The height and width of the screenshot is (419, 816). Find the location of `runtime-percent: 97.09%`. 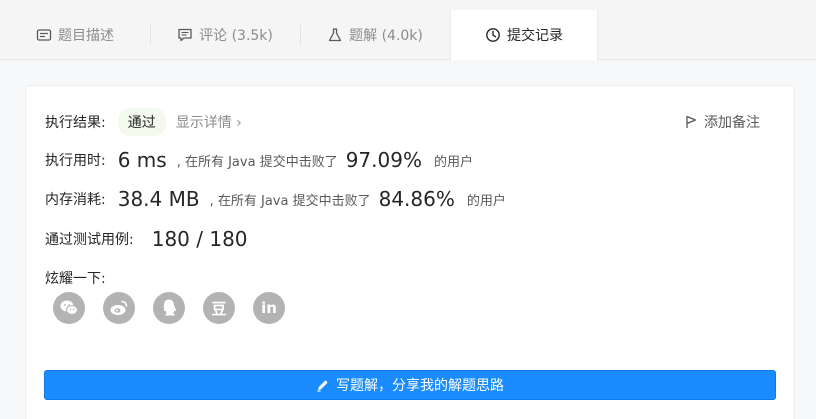

runtime-percent: 97.09% is located at coordinates (383, 160).